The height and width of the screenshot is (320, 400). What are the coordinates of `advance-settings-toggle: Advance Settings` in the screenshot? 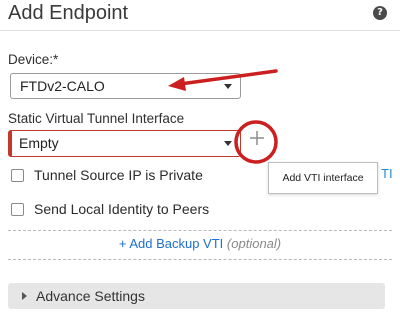 It's located at (196, 296).